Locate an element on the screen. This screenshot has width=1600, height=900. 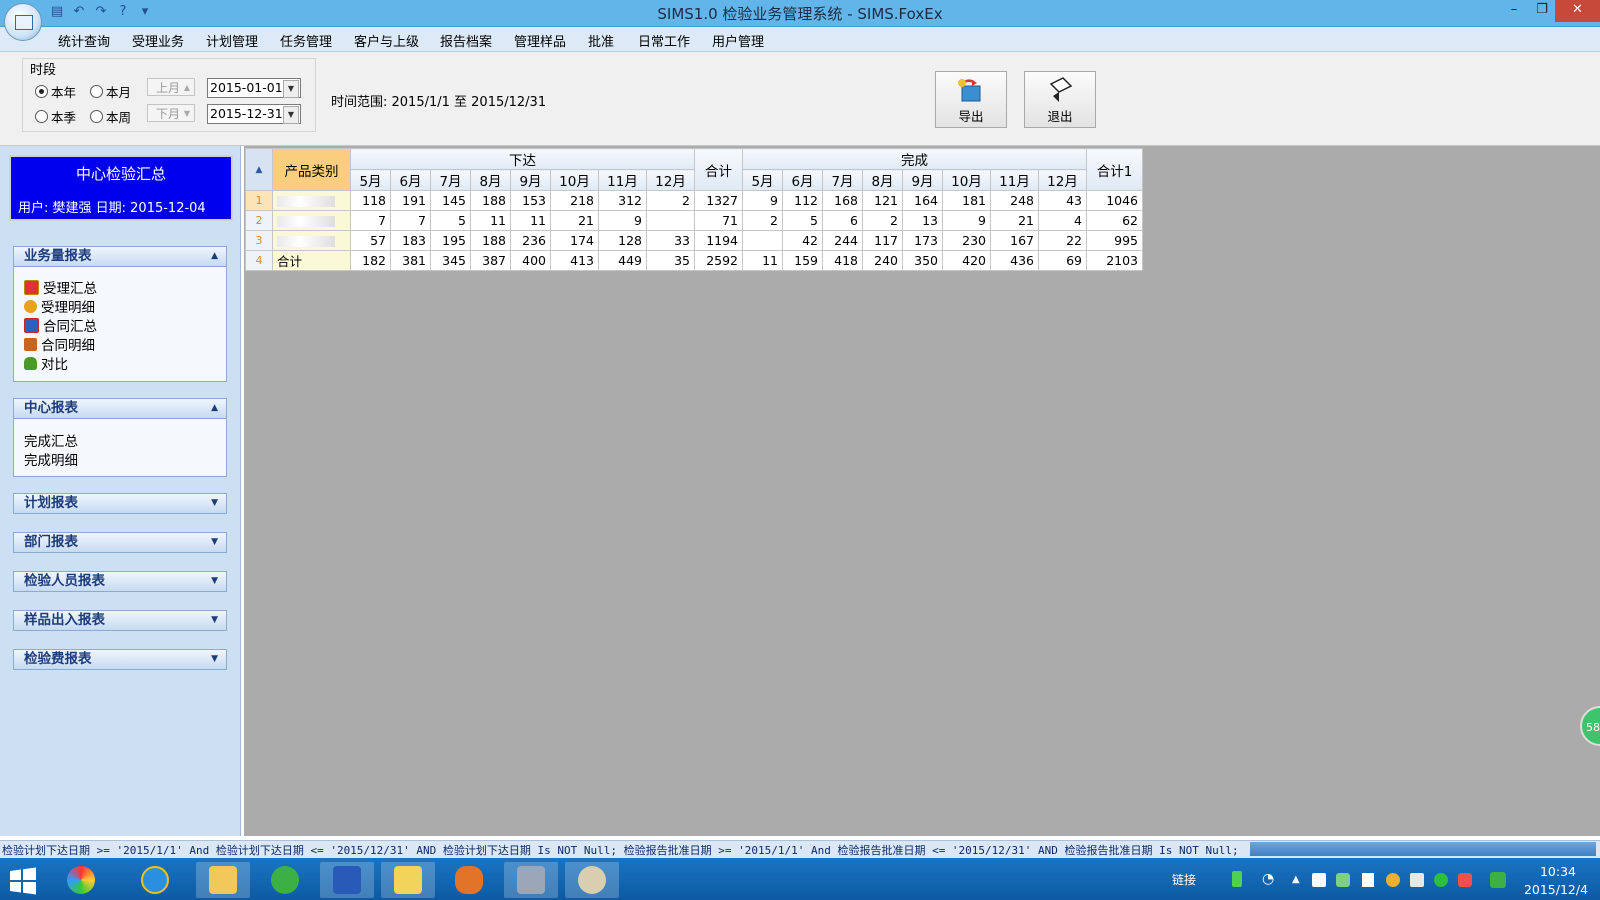
total-cell: 2592 is located at coordinates (718, 260).